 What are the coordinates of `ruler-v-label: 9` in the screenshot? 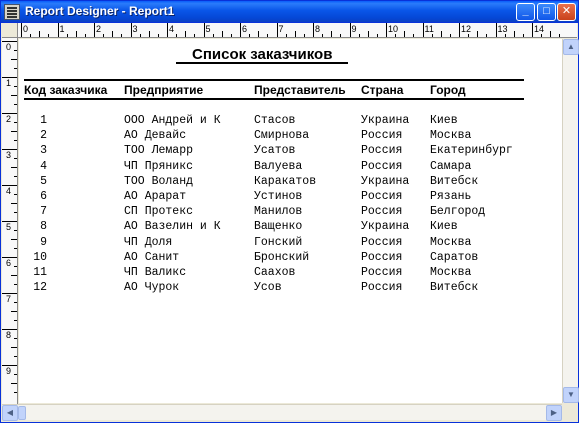 It's located at (9, 371).